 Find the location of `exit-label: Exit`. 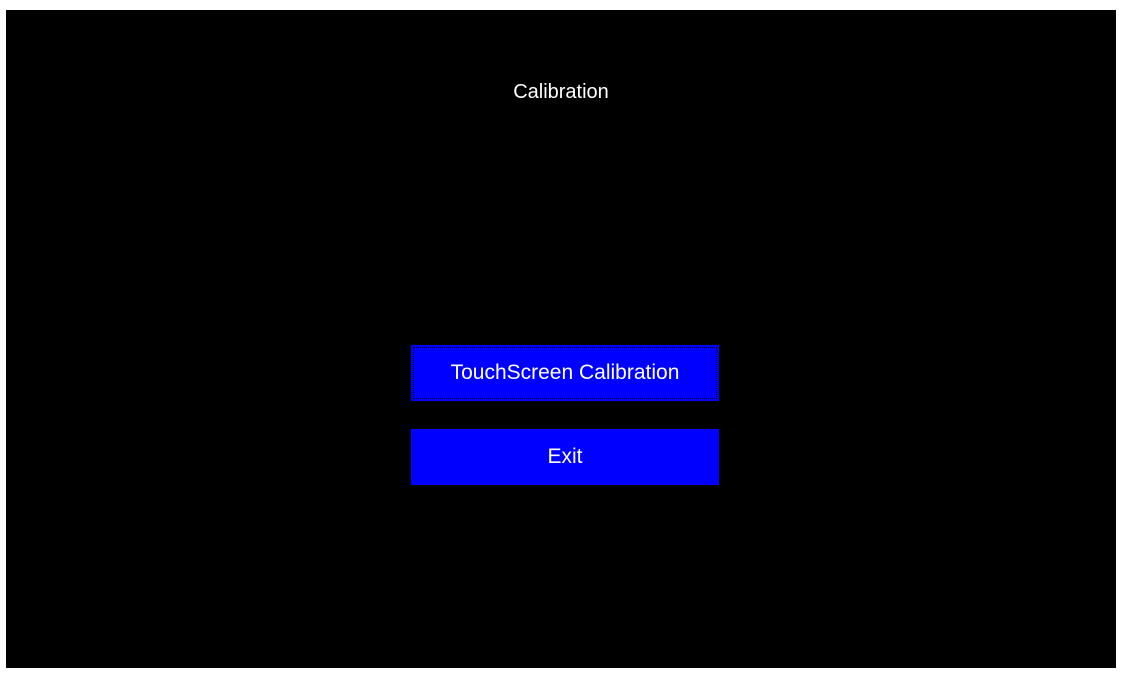

exit-label: Exit is located at coordinates (565, 456).